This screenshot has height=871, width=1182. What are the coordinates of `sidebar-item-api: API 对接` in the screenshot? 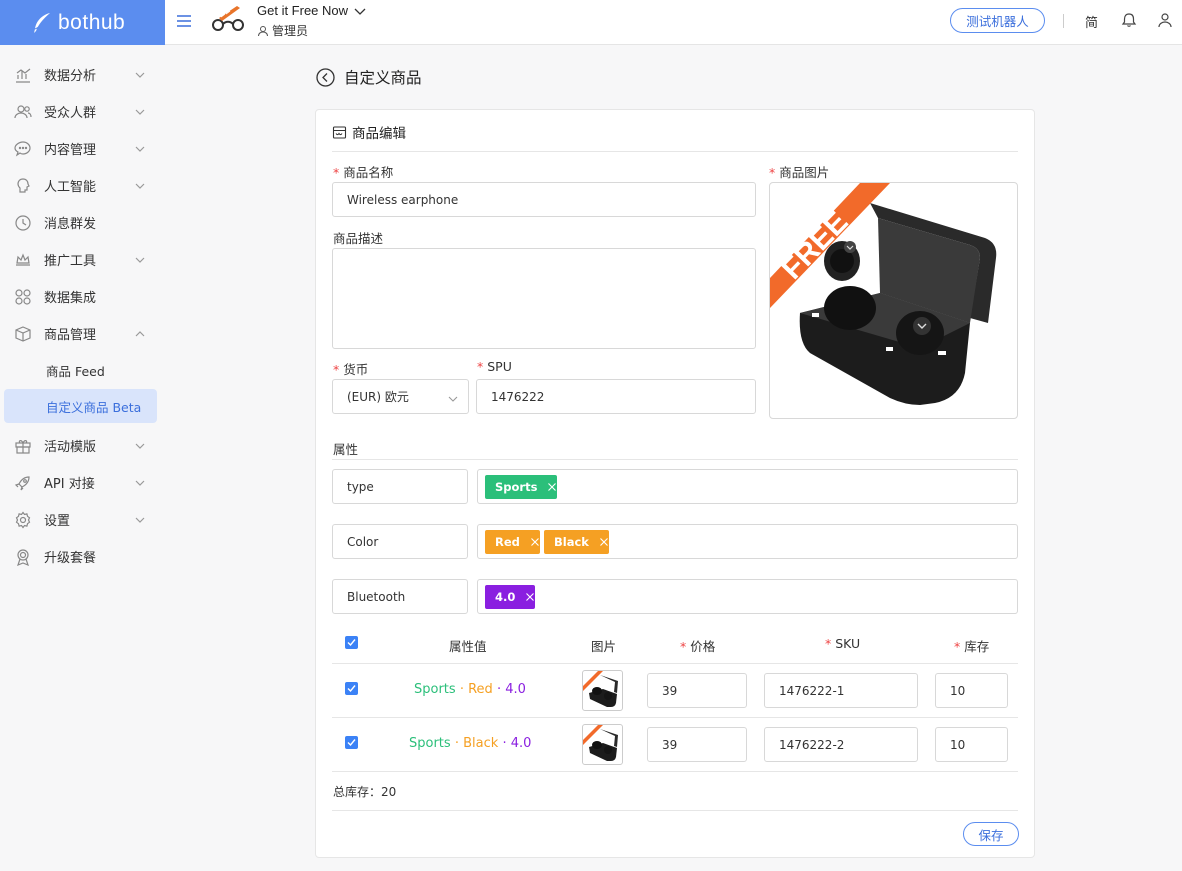 It's located at (82, 482).